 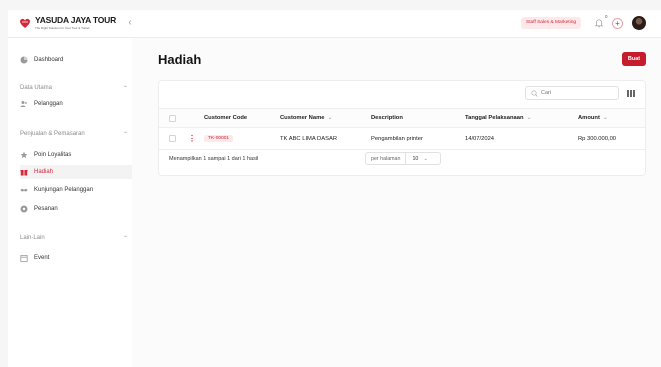 What do you see at coordinates (599, 23) in the screenshot?
I see `bell-icon` at bounding box center [599, 23].